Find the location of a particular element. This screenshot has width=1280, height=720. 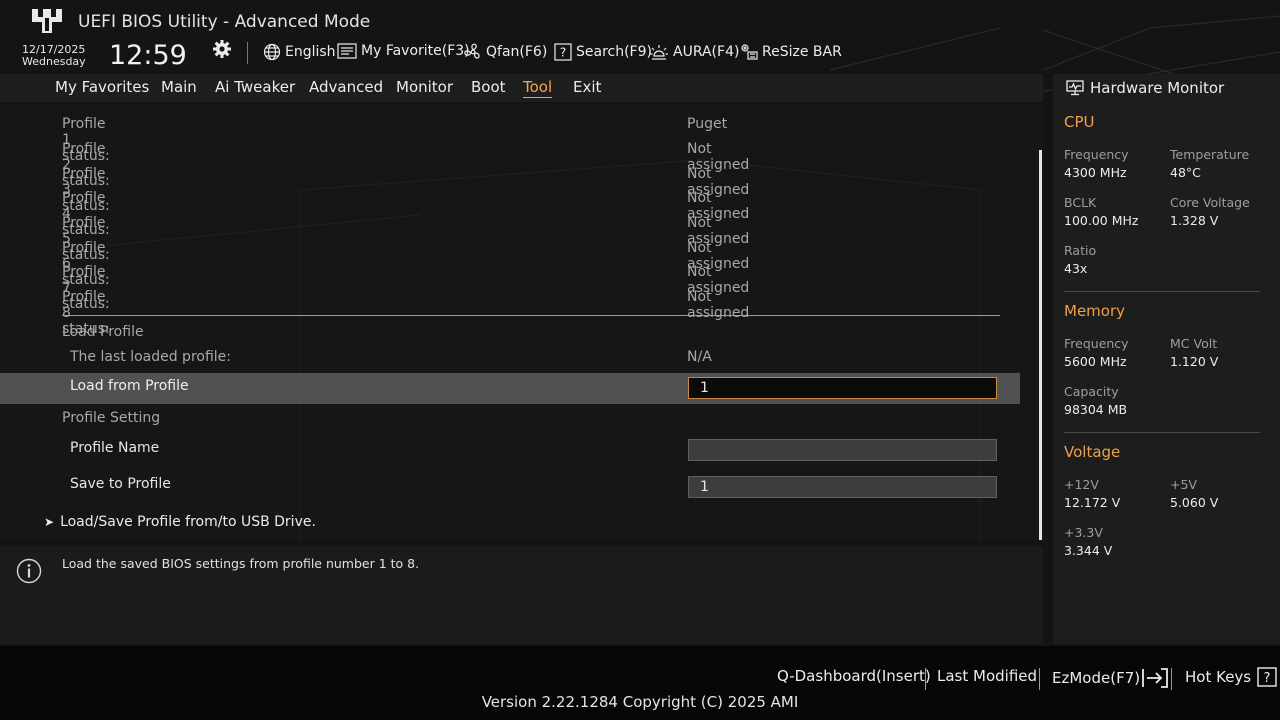

tab-my-favorites: My Favorites is located at coordinates (102, 87).